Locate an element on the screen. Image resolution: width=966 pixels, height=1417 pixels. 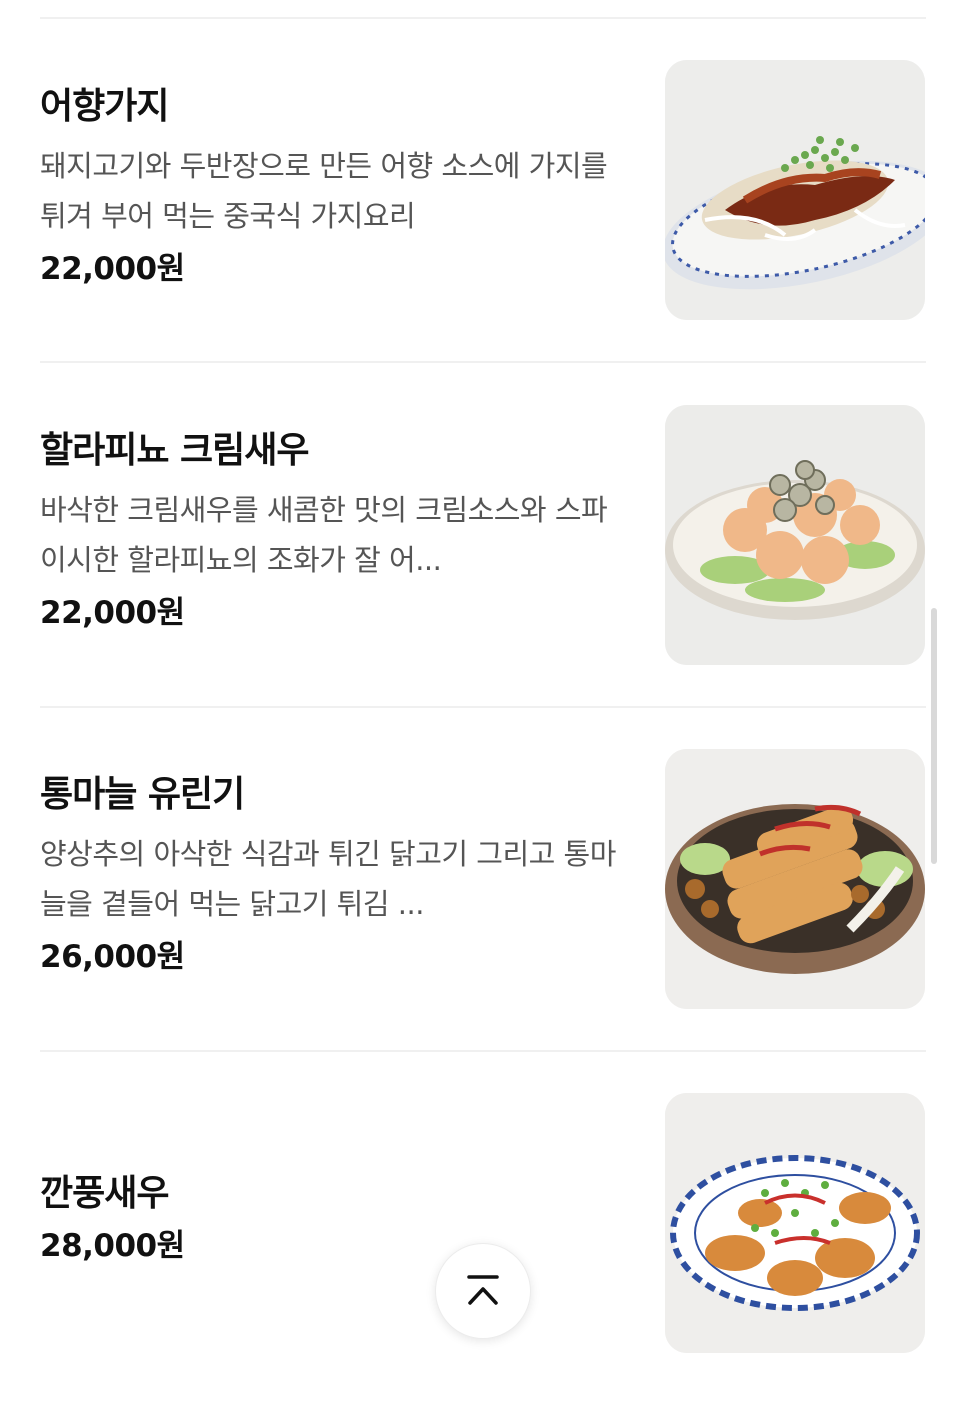
cream-shrimp-dish-image is located at coordinates (795, 535).